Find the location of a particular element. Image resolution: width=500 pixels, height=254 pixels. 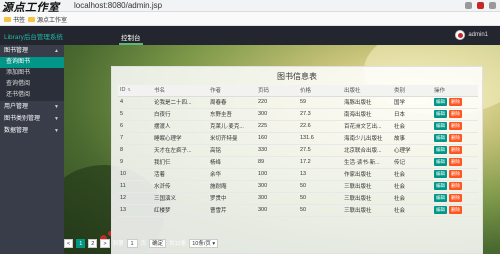

table-cell: 日本 is located at coordinates (412, 114).